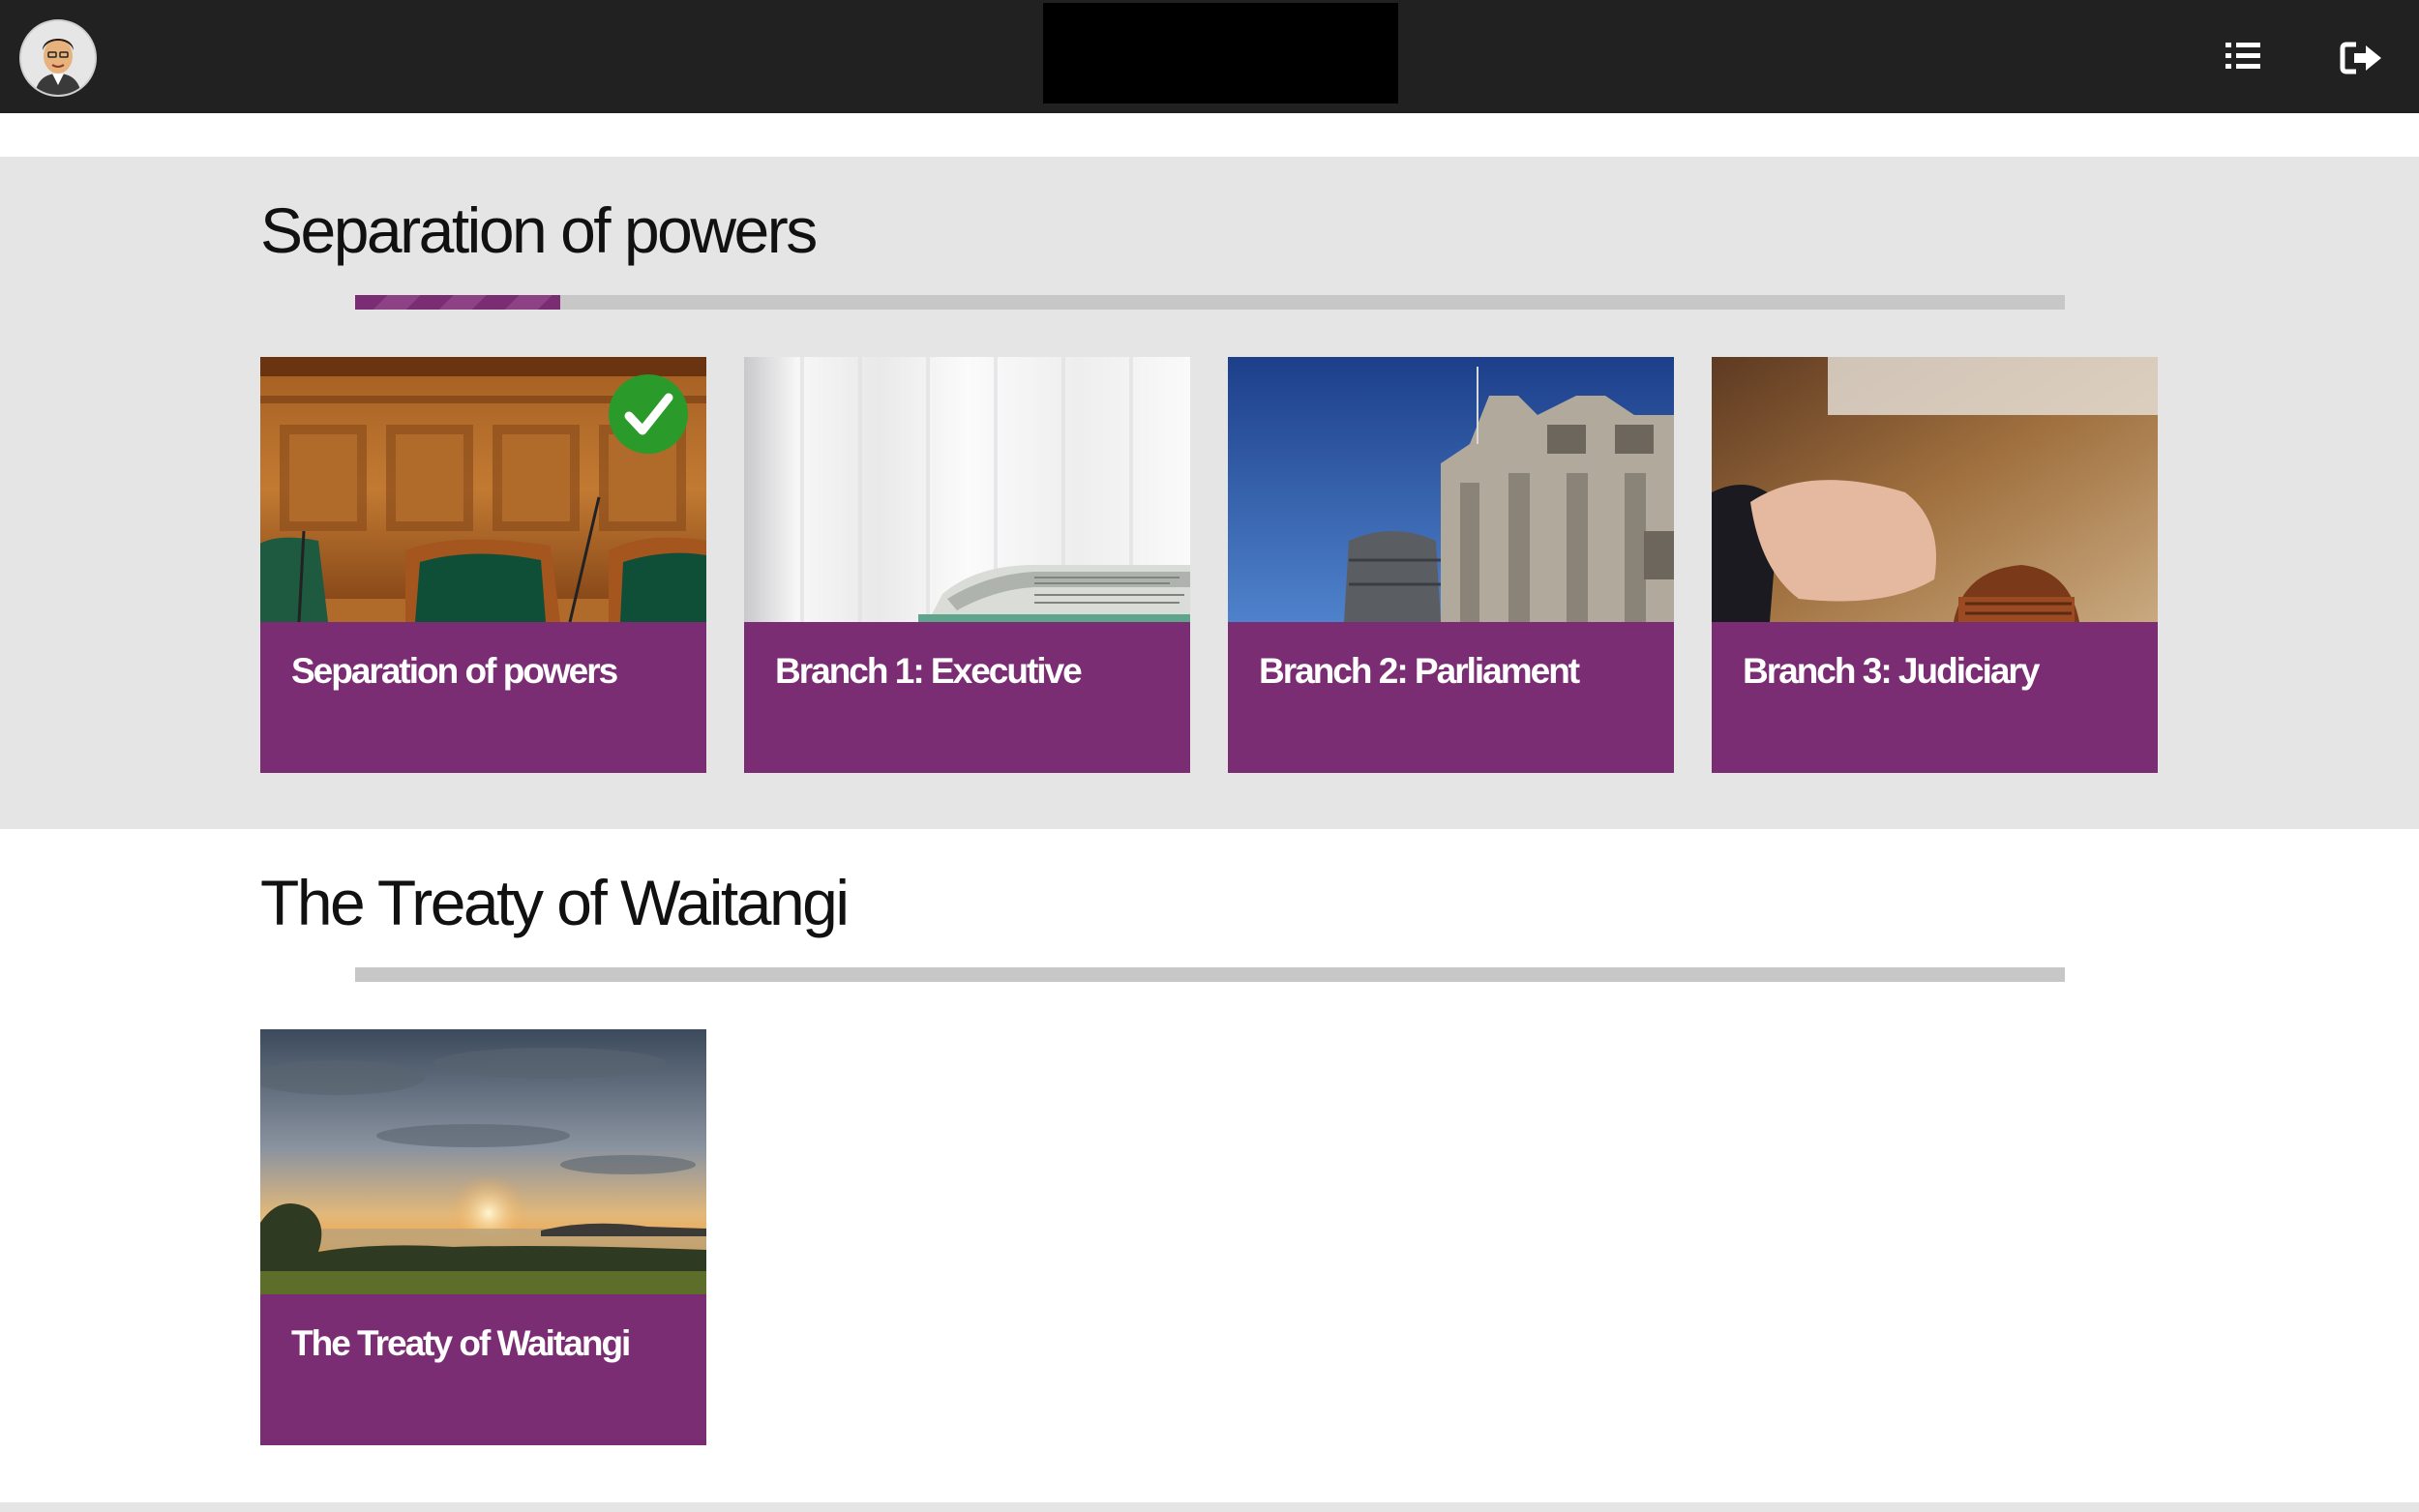 The image size is (2419, 1512). Describe the element at coordinates (1935, 697) in the screenshot. I see `card-label-bar: Branch 3: Judiciary` at that location.